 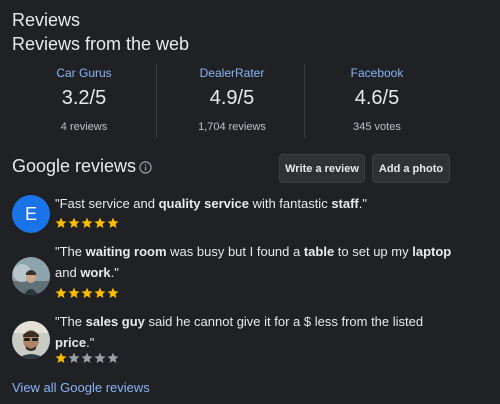 I want to click on source-facebook: Facebook 4.6/5 345 votes, so click(x=377, y=101).